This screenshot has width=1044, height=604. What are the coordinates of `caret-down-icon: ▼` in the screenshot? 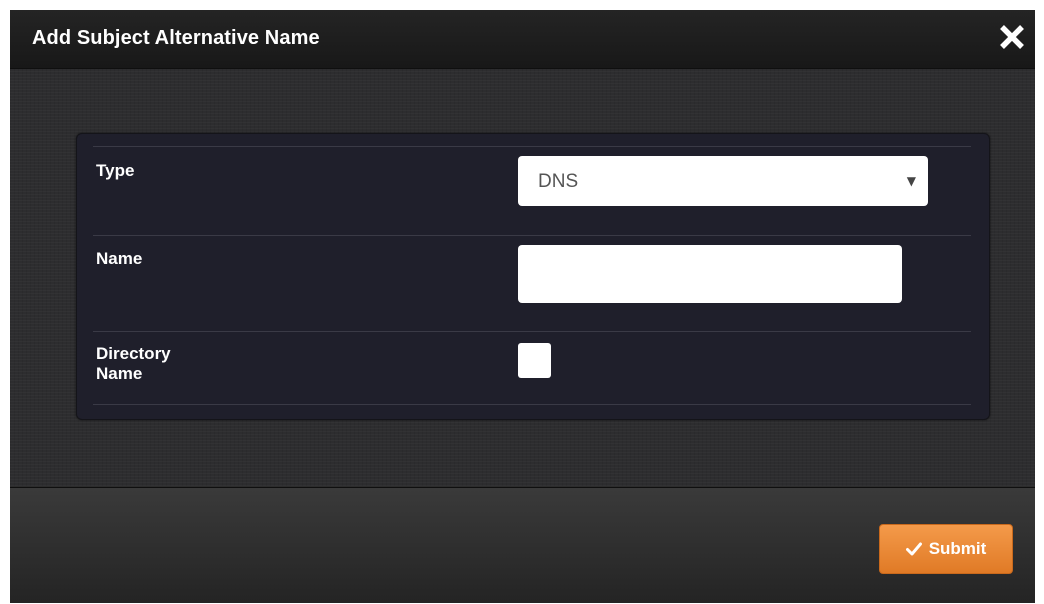 It's located at (911, 181).